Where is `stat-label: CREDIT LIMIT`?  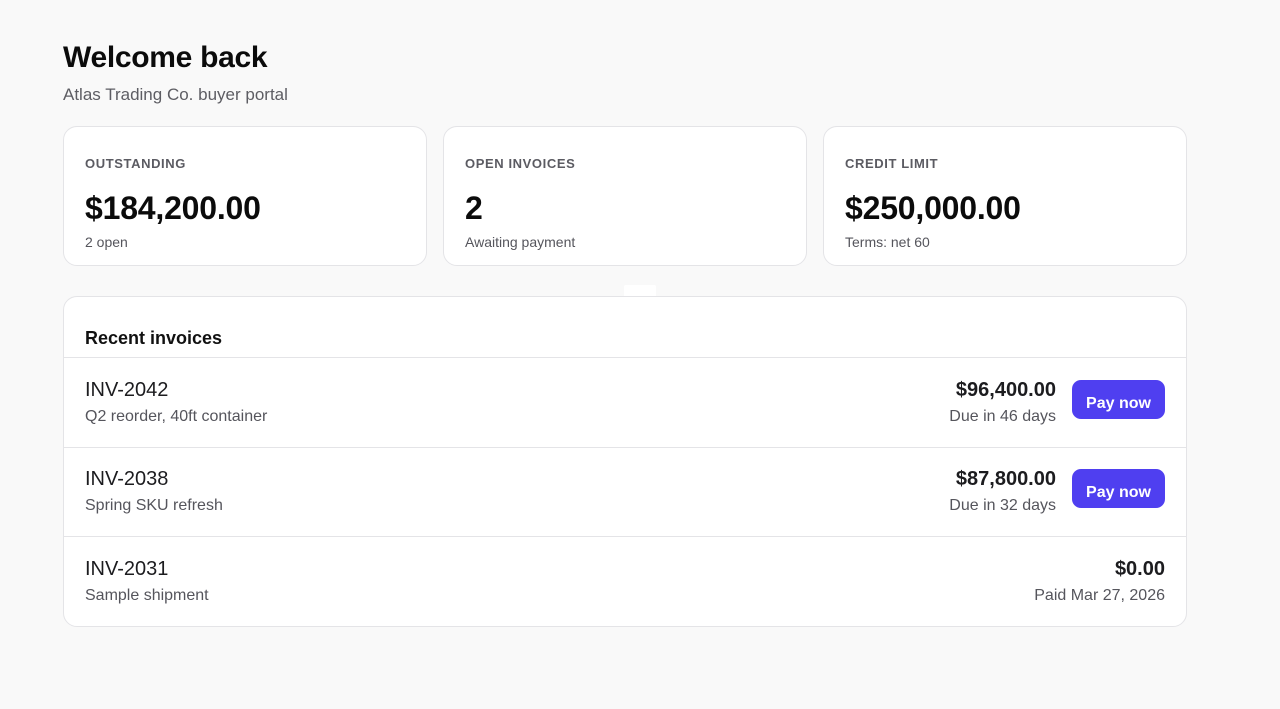 stat-label: CREDIT LIMIT is located at coordinates (892, 163).